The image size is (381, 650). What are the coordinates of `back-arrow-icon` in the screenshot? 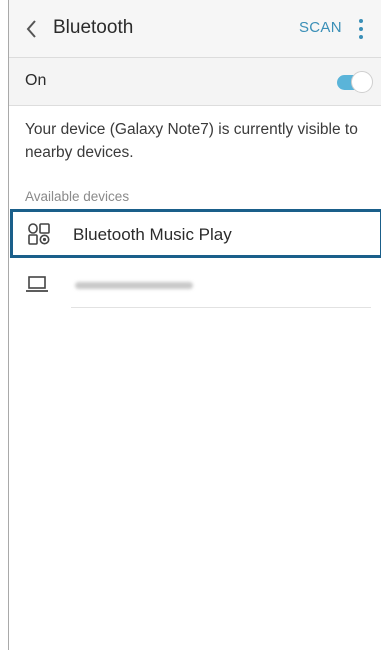 It's located at (33, 29).